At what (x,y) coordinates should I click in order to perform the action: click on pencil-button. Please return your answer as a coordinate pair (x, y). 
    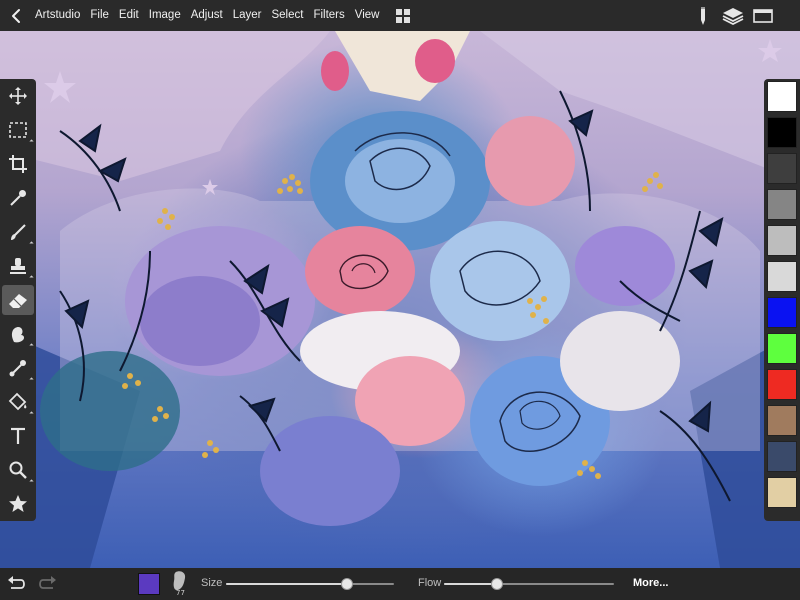
    Looking at the image, I should click on (703, 15).